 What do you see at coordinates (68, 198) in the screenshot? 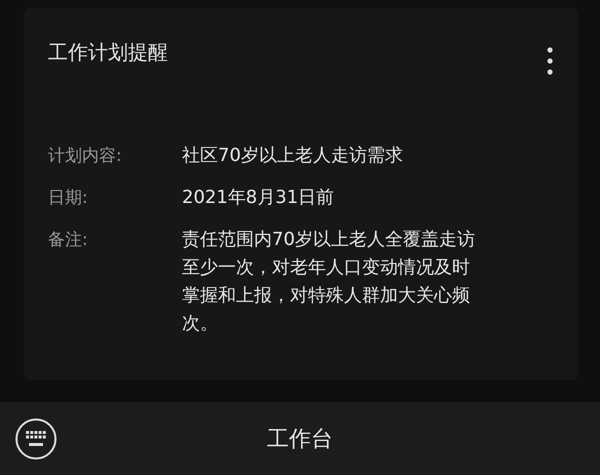
I see `field-label: 日期:` at bounding box center [68, 198].